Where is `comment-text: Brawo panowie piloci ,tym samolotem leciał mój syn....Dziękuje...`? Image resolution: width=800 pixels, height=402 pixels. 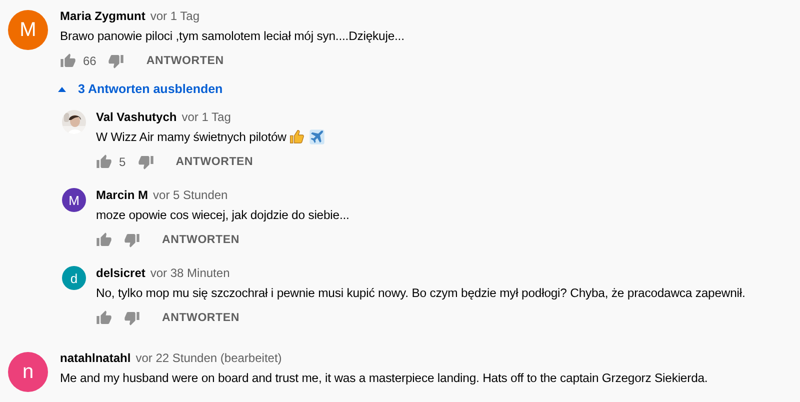
comment-text: Brawo panowie piloci ,tym samolotem leciał mój syn....Dziękuje... is located at coordinates (232, 36).